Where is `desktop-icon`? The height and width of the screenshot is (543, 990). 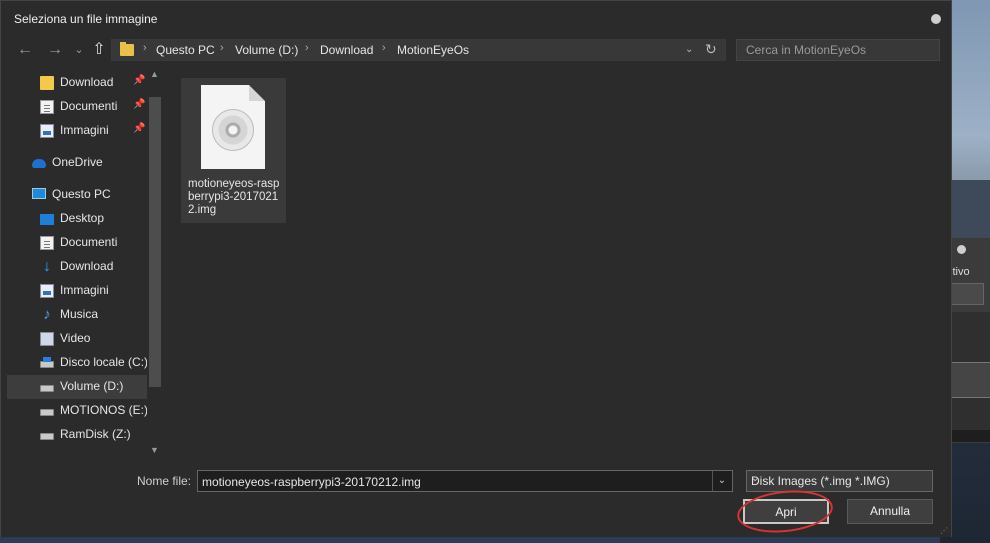
desktop-icon is located at coordinates (47, 219).